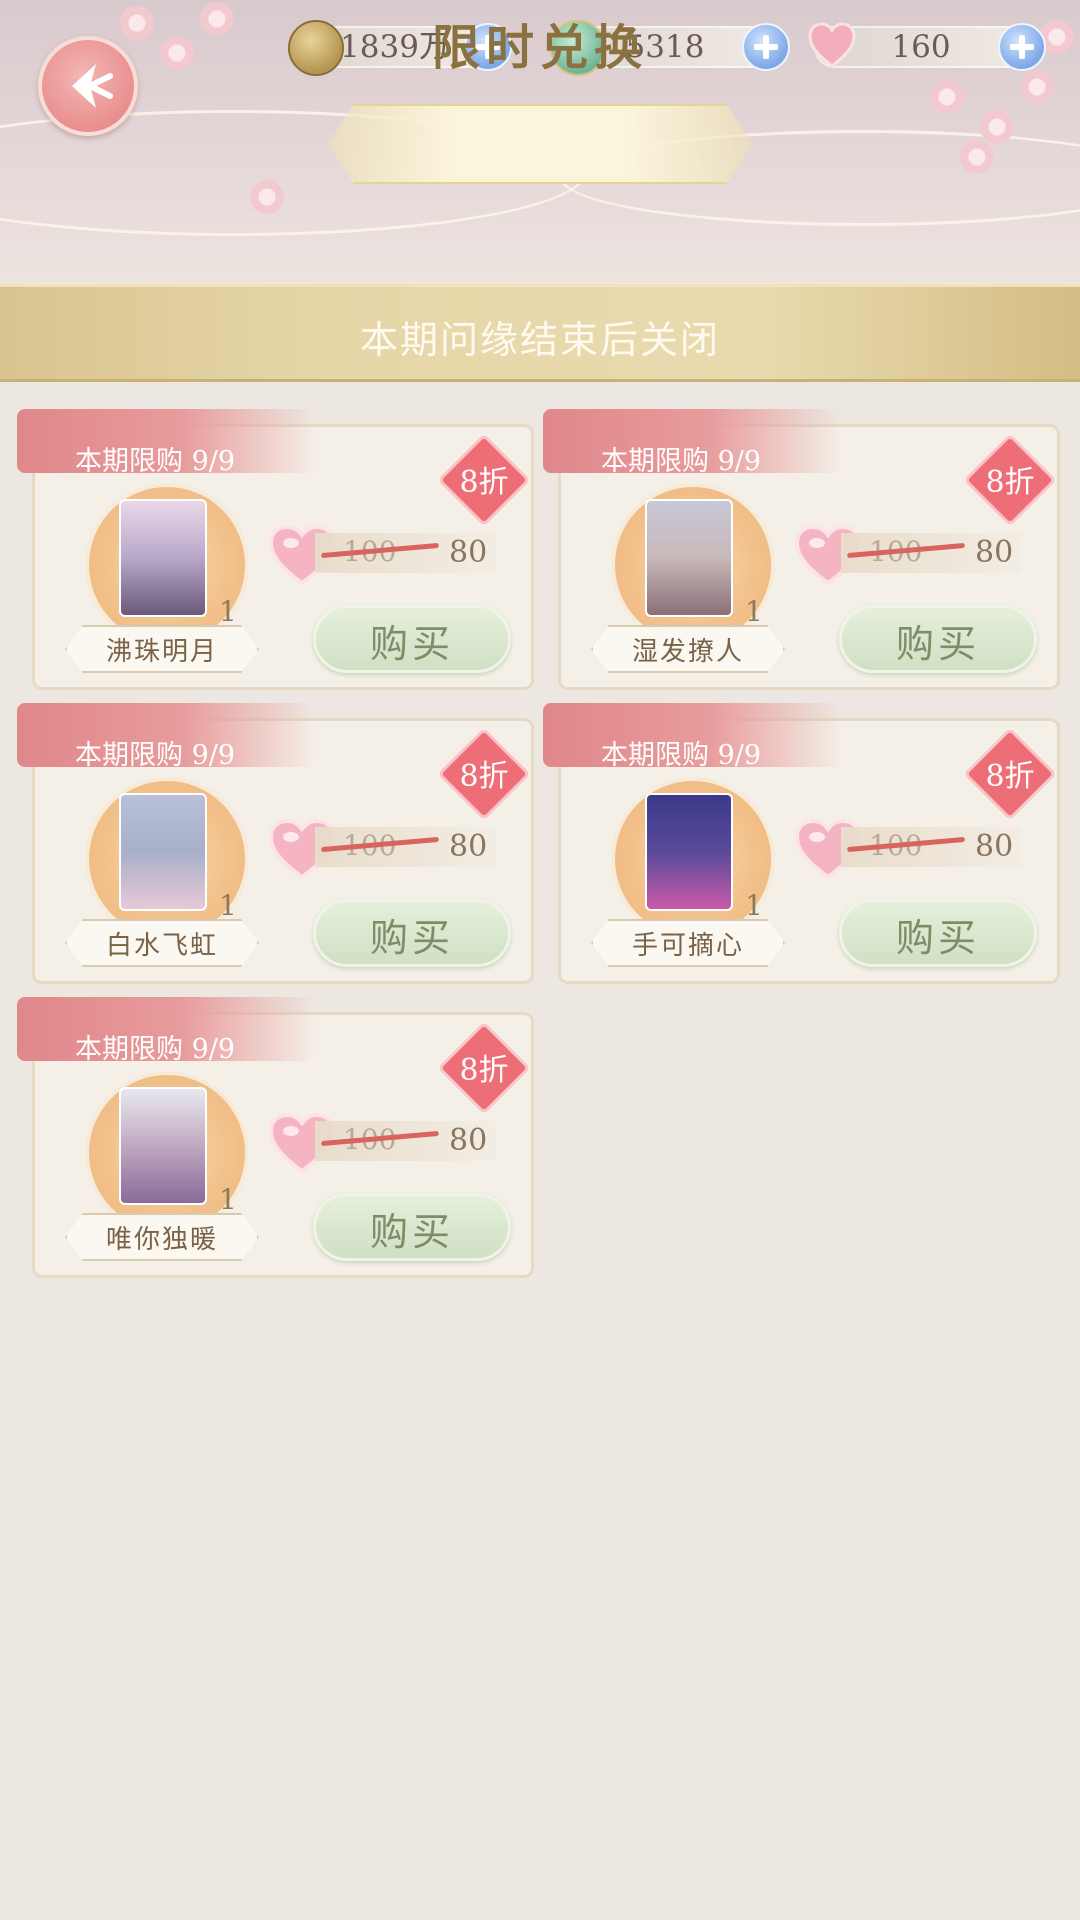 The width and height of the screenshot is (1080, 1920). I want to click on item-name: 手可摘心, so click(687, 946).